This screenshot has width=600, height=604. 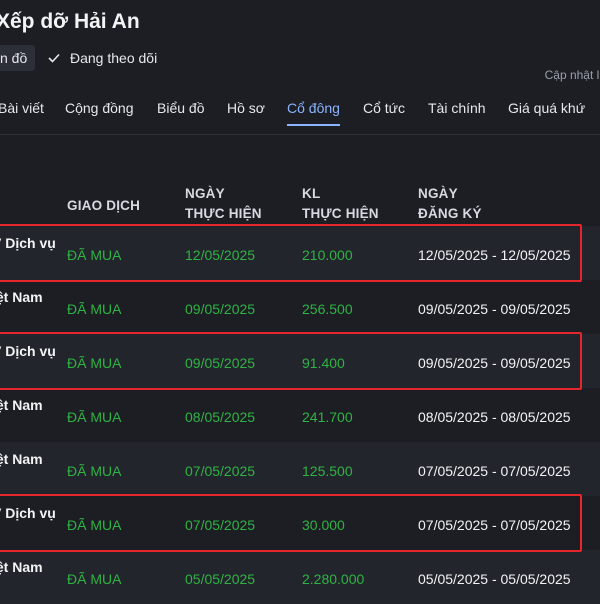 I want to click on tab-price-history: Giá quá khứ, so click(x=546, y=108).